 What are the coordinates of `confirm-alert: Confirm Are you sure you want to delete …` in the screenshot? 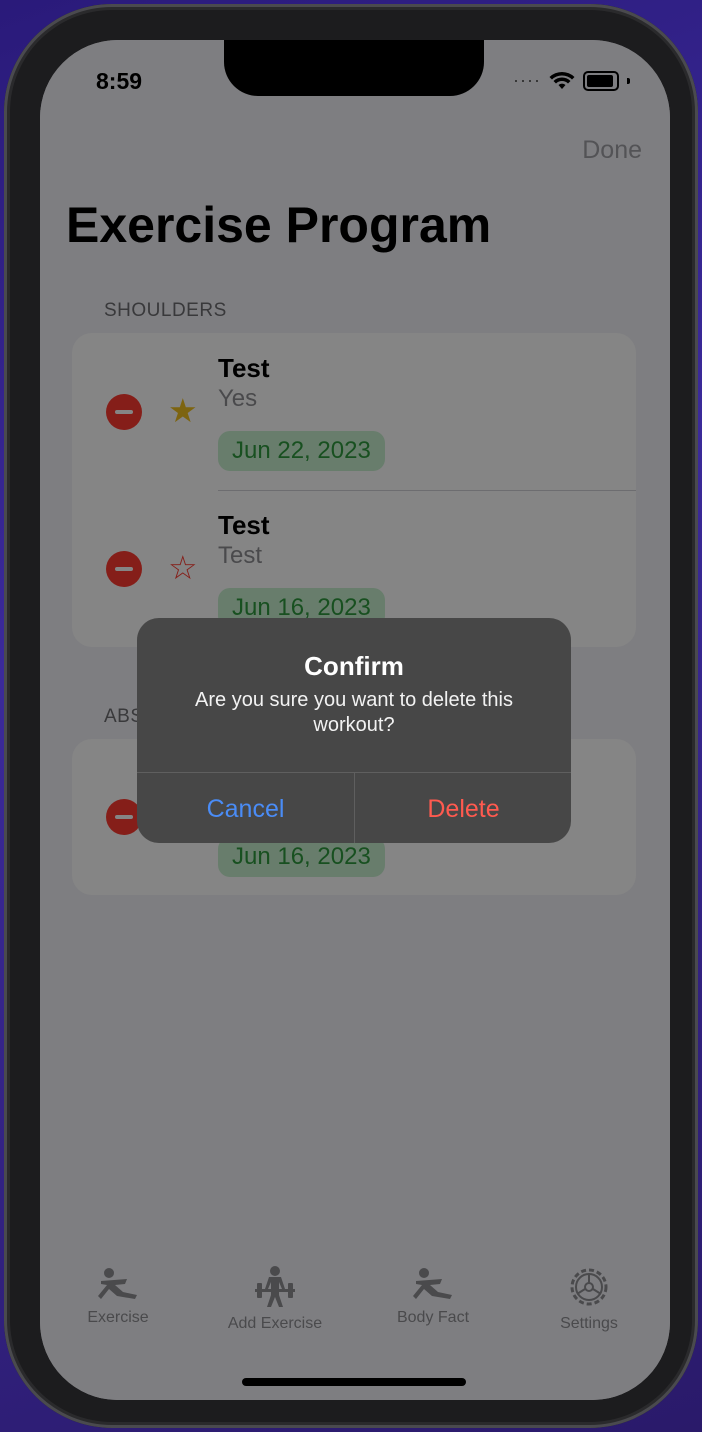 It's located at (354, 730).